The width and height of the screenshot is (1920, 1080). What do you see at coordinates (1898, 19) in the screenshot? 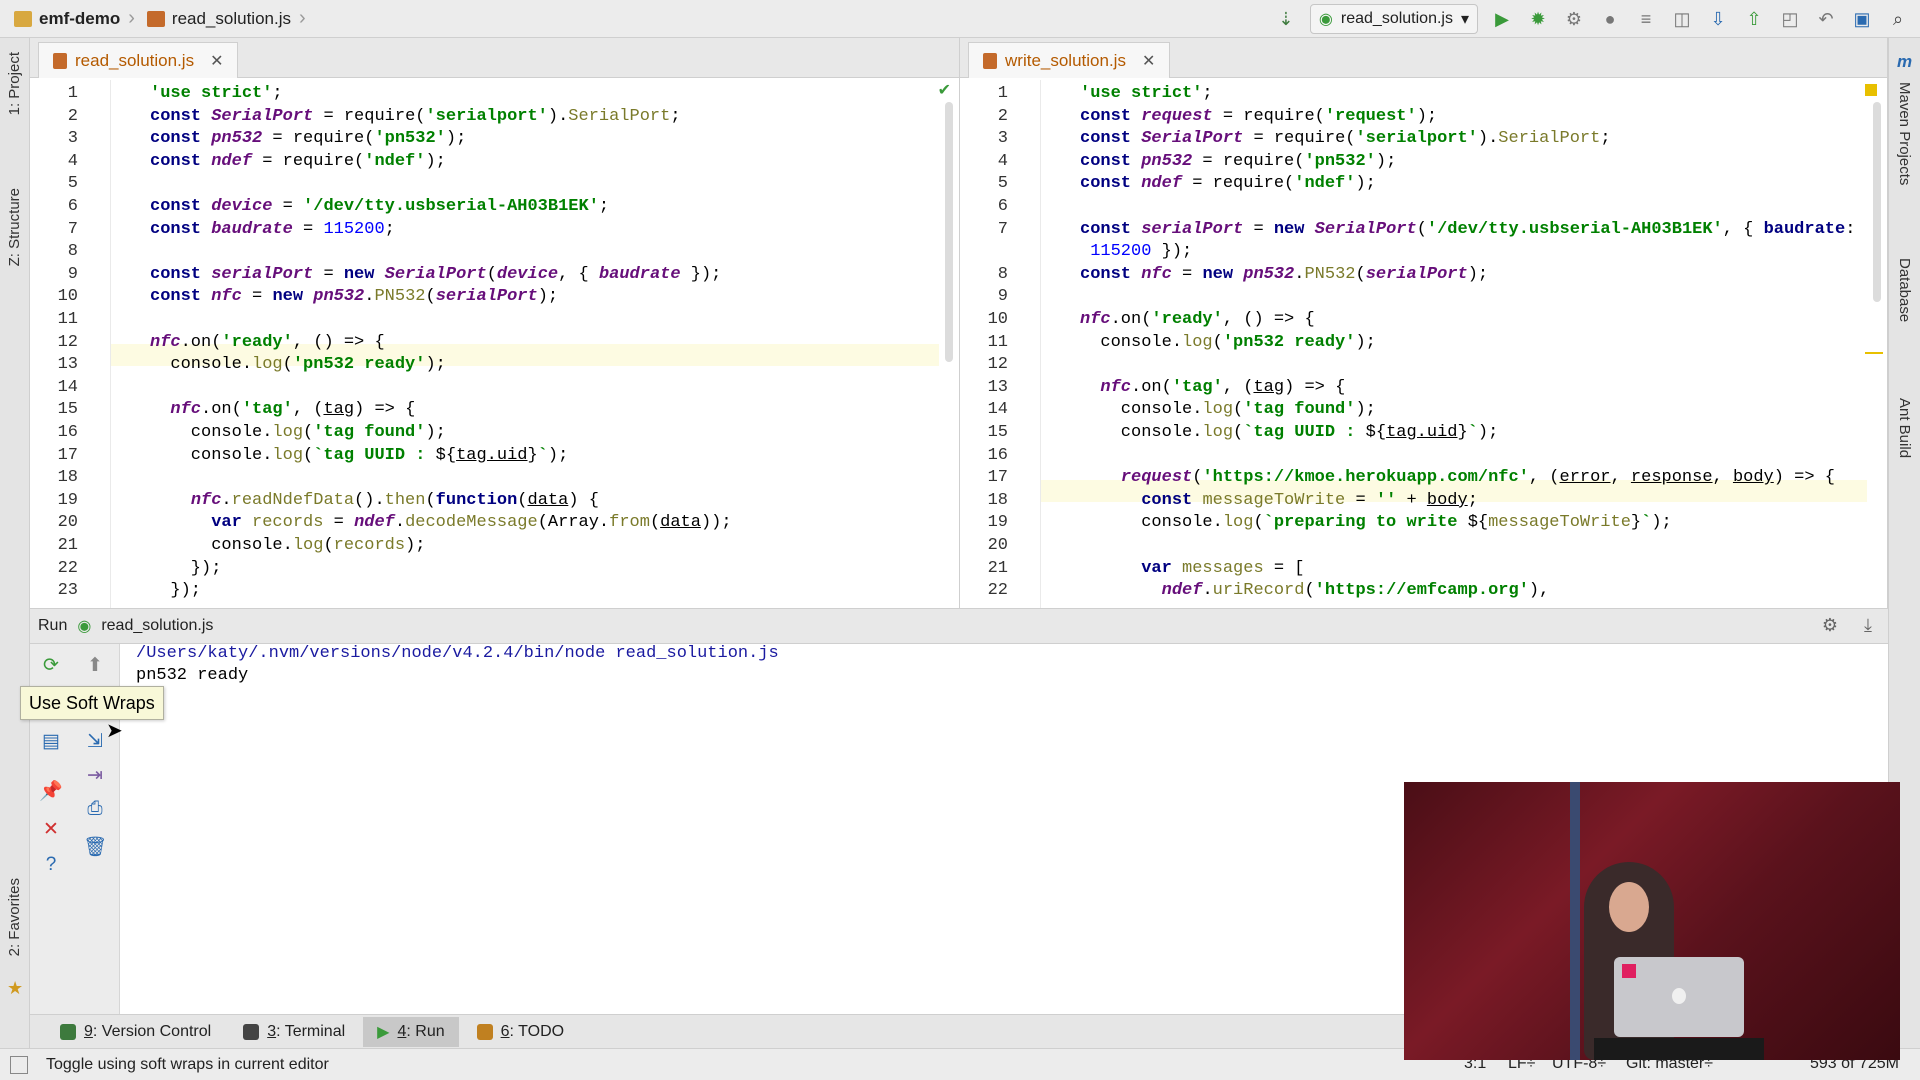
I see `search-icon: ⌕` at bounding box center [1898, 19].